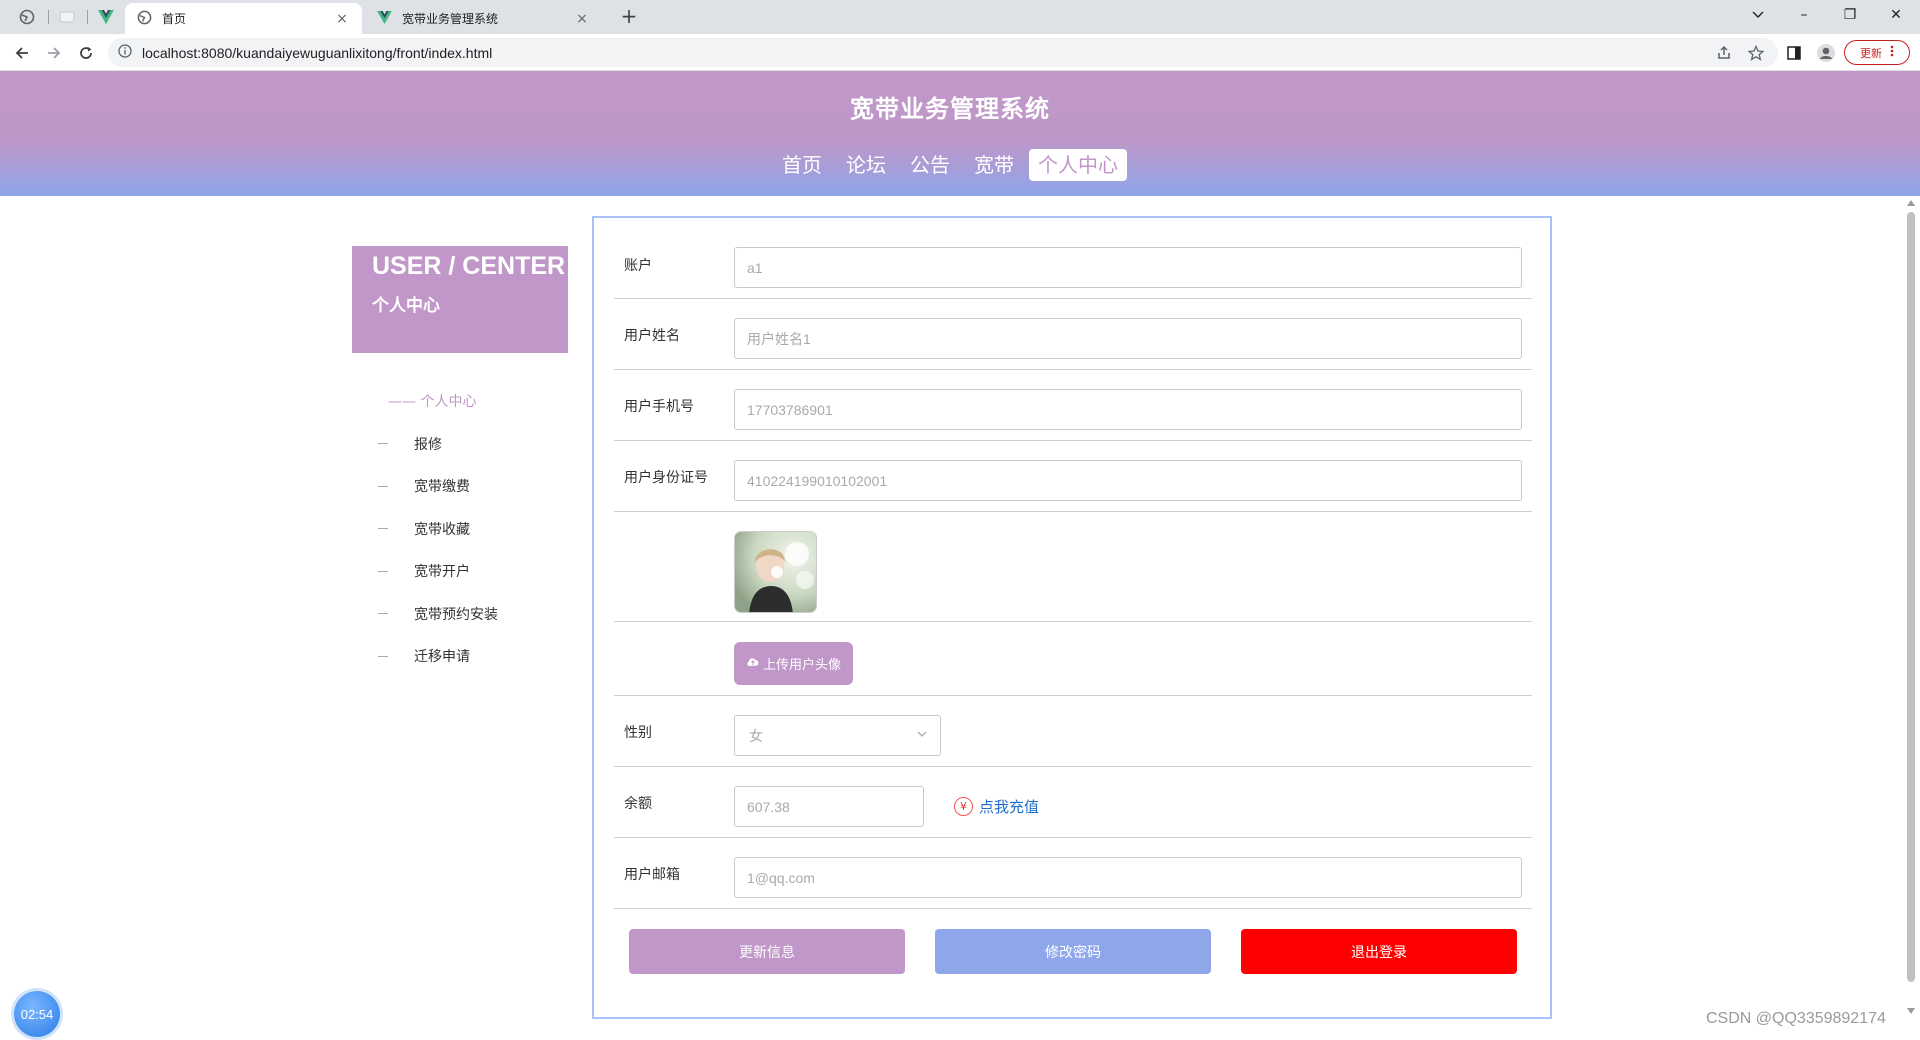 The width and height of the screenshot is (1920, 1040). What do you see at coordinates (54, 53) in the screenshot?
I see `forward-arrow-icon` at bounding box center [54, 53].